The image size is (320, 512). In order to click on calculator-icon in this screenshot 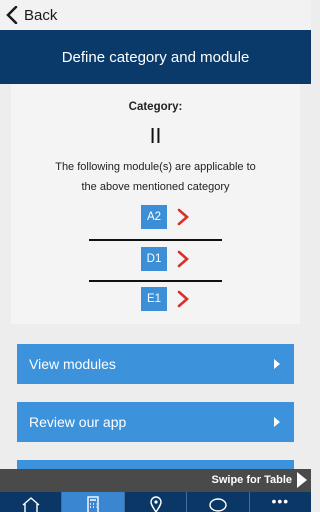, I will do `click(93, 504)`.